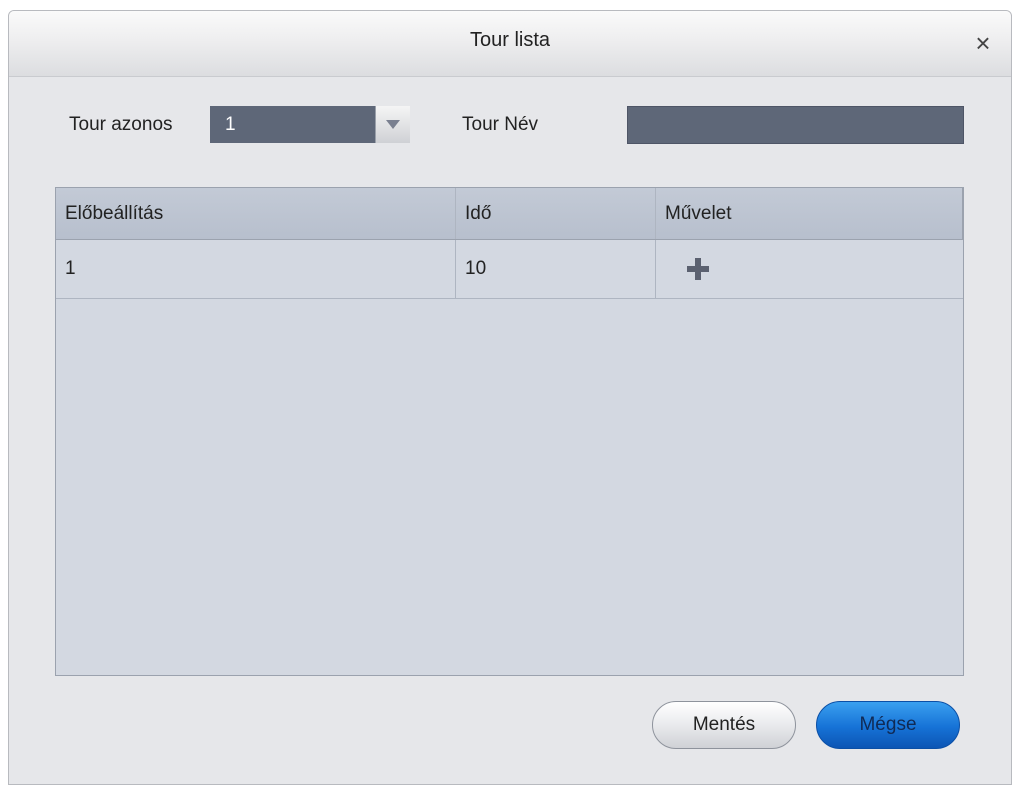 Image resolution: width=1013 pixels, height=785 pixels. I want to click on chevron-down-icon, so click(392, 124).